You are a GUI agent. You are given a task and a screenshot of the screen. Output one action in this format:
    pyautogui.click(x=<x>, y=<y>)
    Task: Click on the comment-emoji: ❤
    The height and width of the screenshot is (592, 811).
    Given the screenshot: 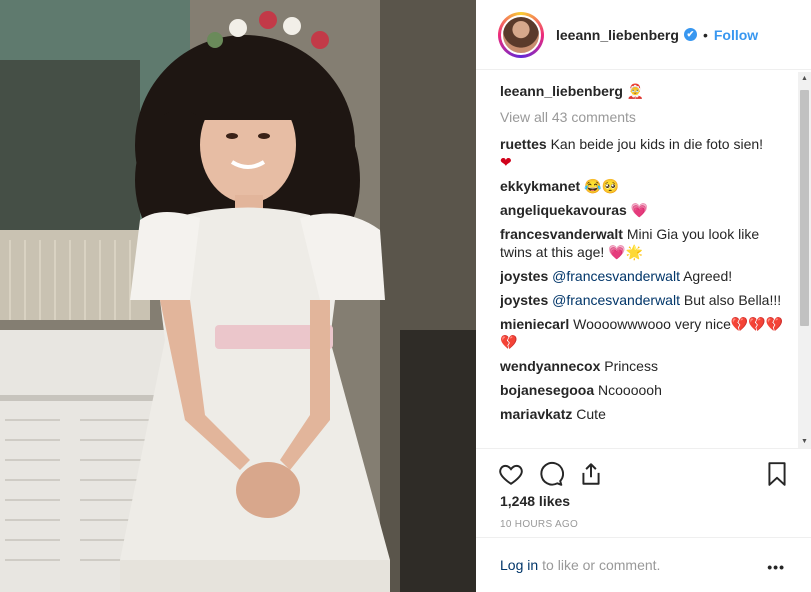 What is the action you would take?
    pyautogui.click(x=506, y=162)
    